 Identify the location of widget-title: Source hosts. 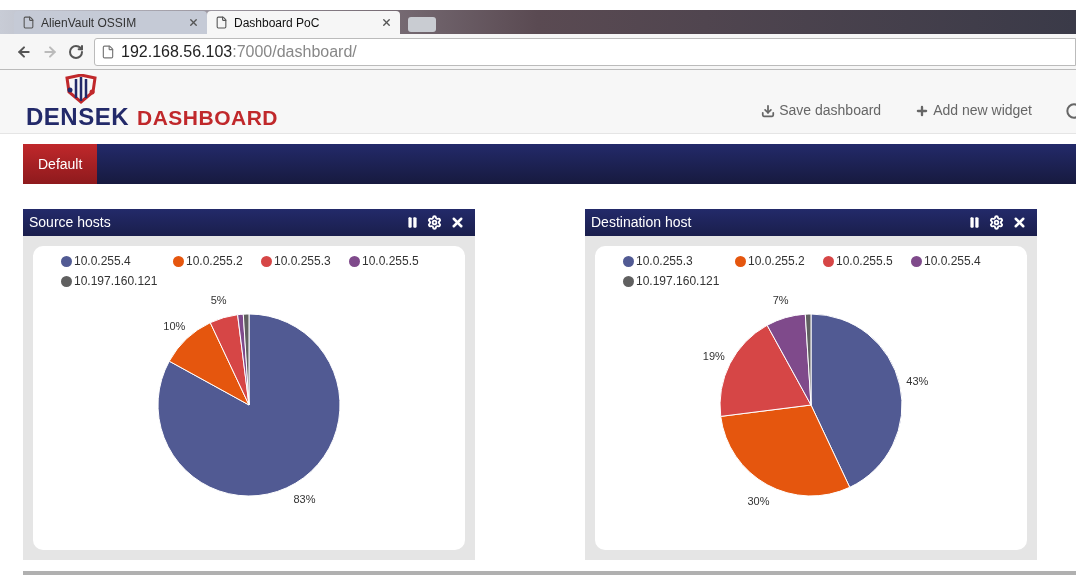
(70, 222).